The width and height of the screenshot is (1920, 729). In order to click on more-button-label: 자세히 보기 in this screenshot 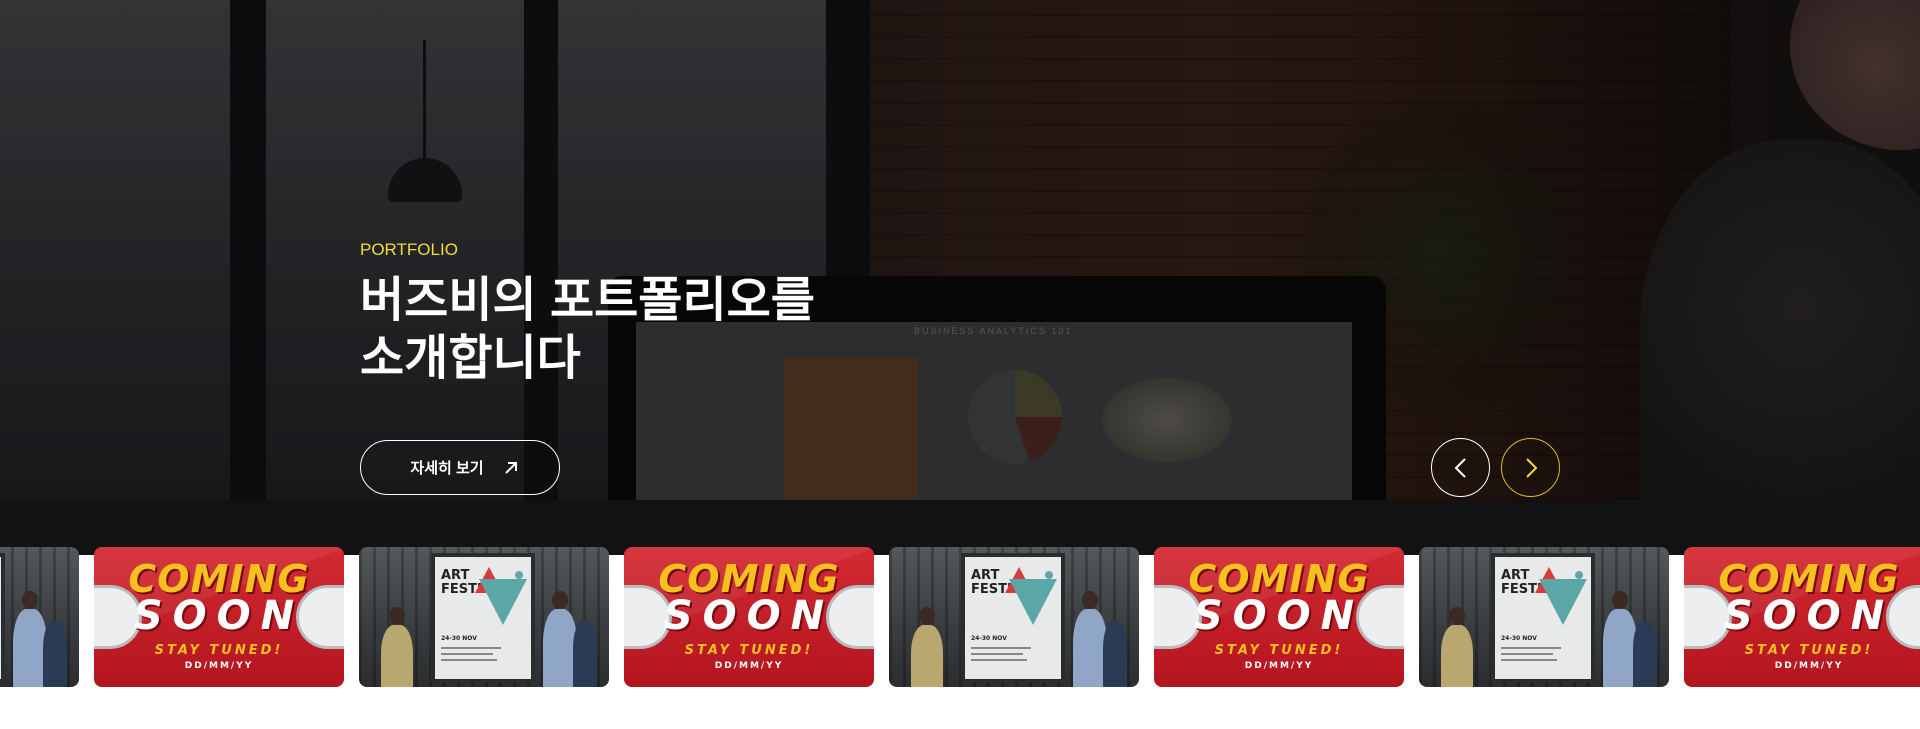, I will do `click(447, 468)`.